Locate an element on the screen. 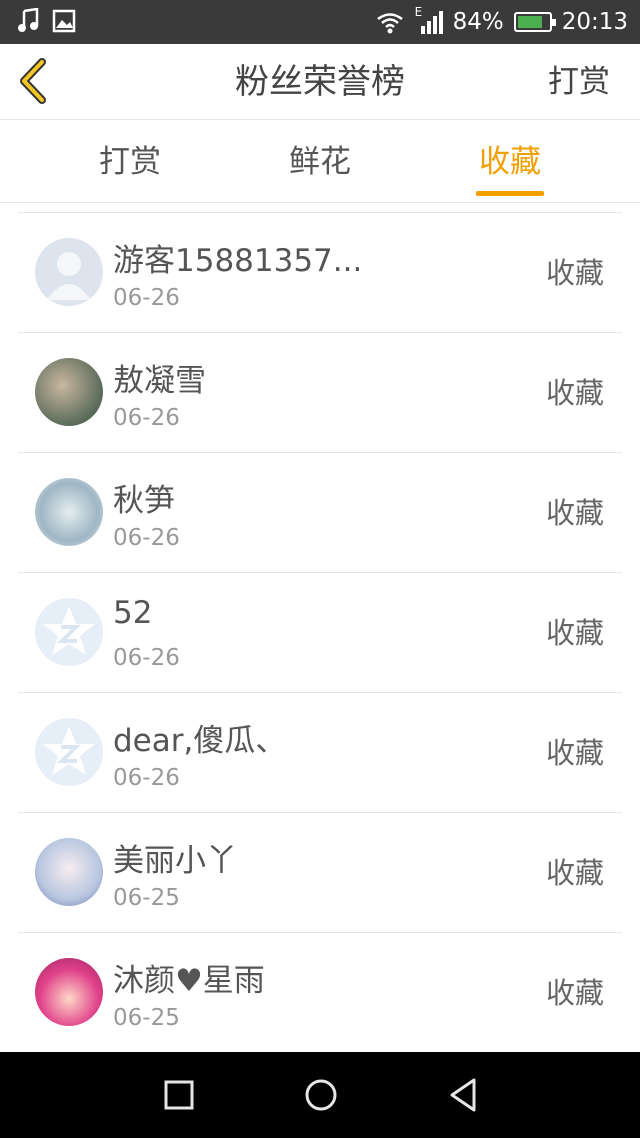 Image resolution: width=640 pixels, height=1138 pixels. home-button is located at coordinates (321, 1095).